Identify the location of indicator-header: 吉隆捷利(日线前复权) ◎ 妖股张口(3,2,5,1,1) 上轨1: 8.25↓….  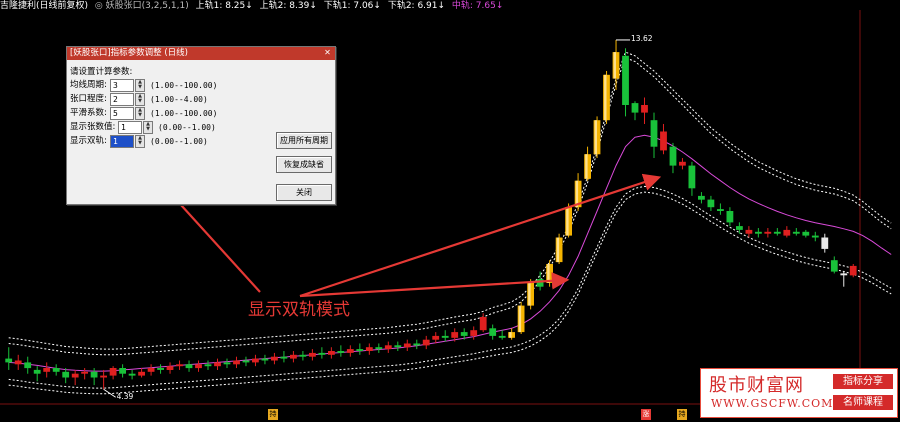
(450, 6).